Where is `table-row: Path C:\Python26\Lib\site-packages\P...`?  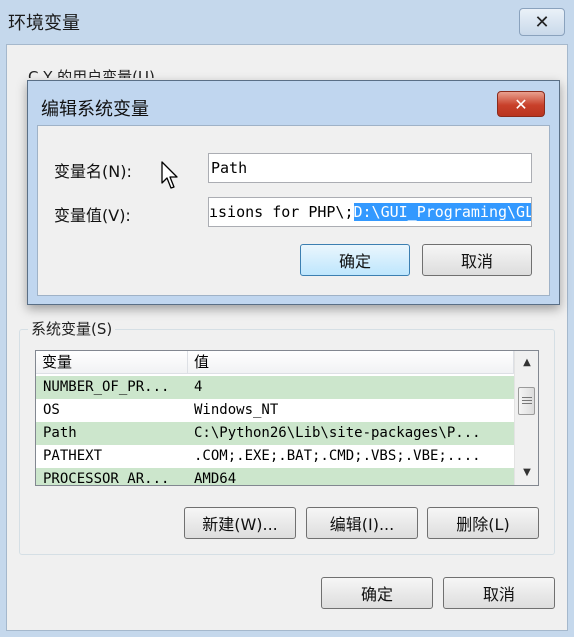
table-row: Path C:\Python26\Lib\site-packages\P... is located at coordinates (275, 433).